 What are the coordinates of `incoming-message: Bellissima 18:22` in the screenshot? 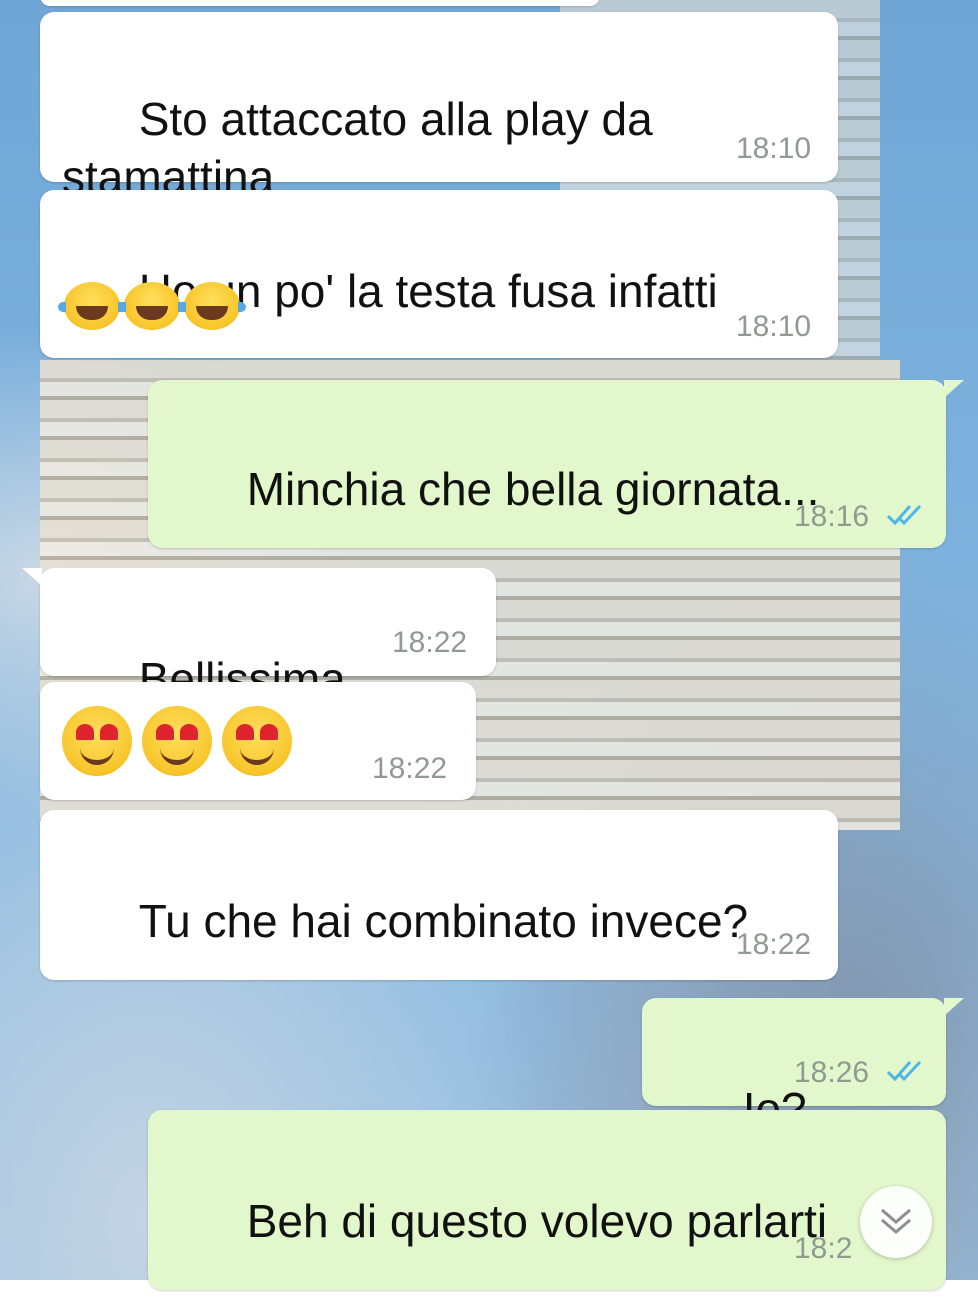 It's located at (259, 636).